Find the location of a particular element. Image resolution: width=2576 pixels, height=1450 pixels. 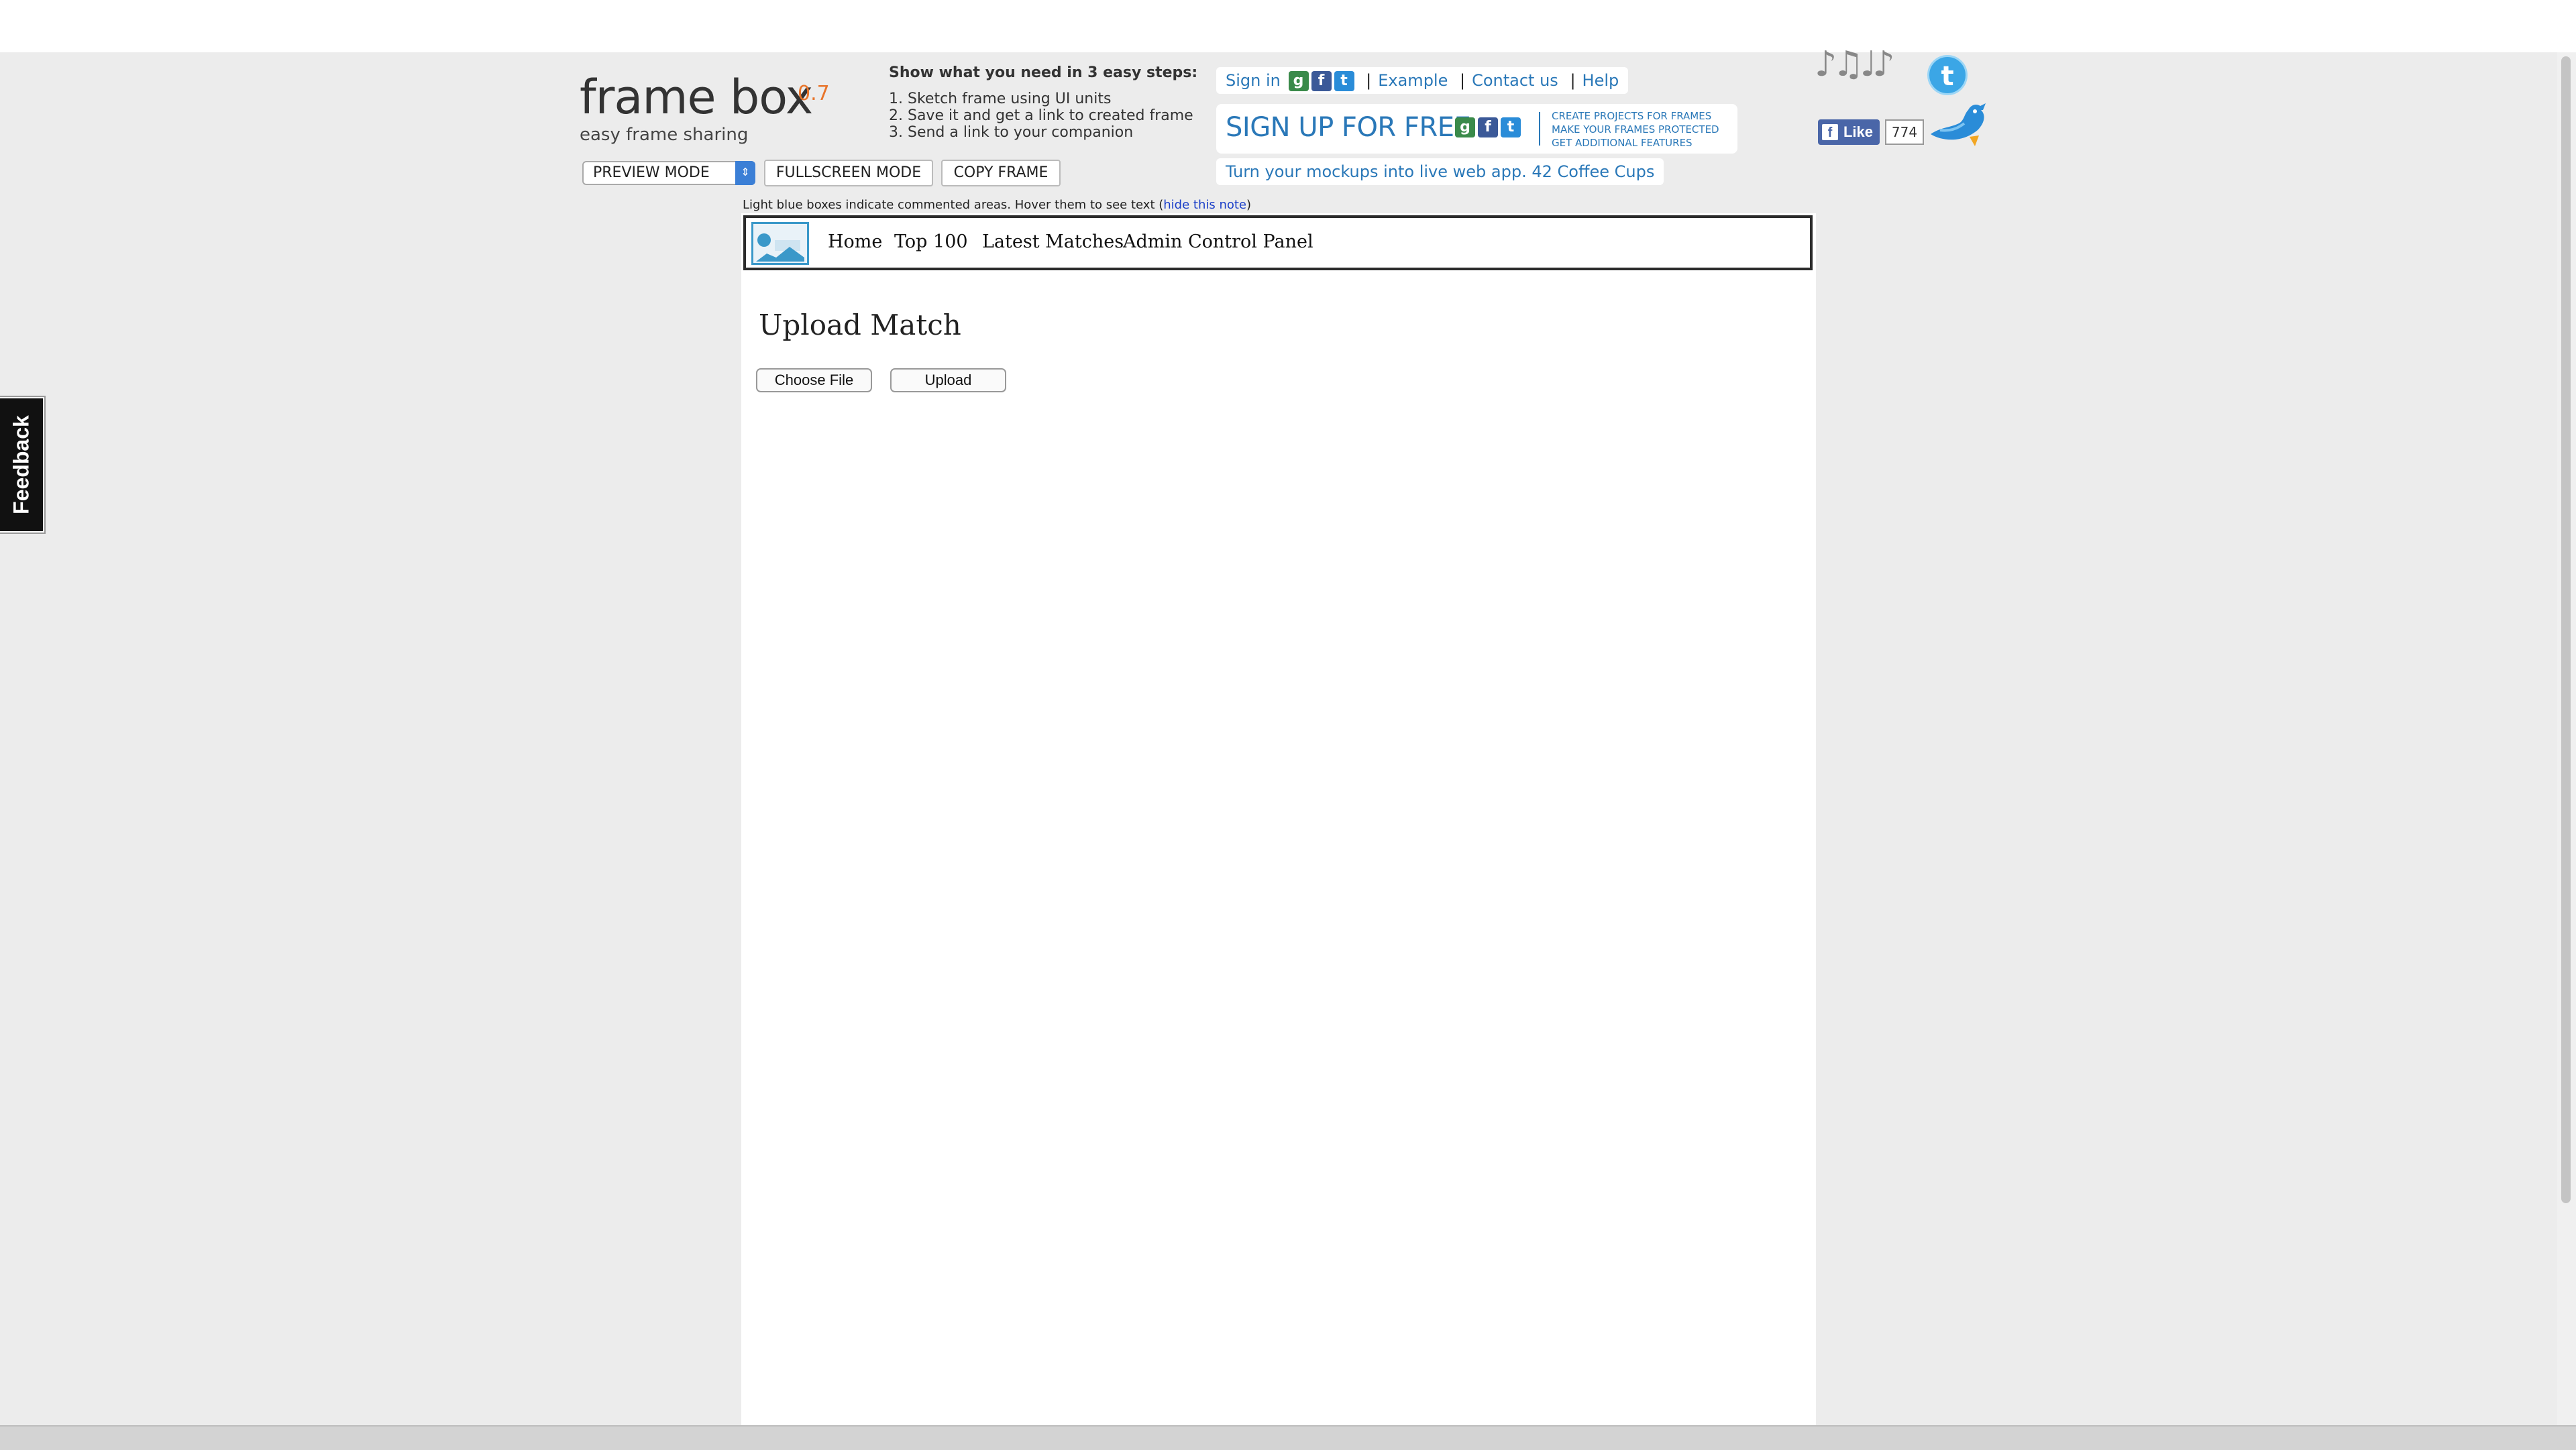

image-icon is located at coordinates (780, 247).